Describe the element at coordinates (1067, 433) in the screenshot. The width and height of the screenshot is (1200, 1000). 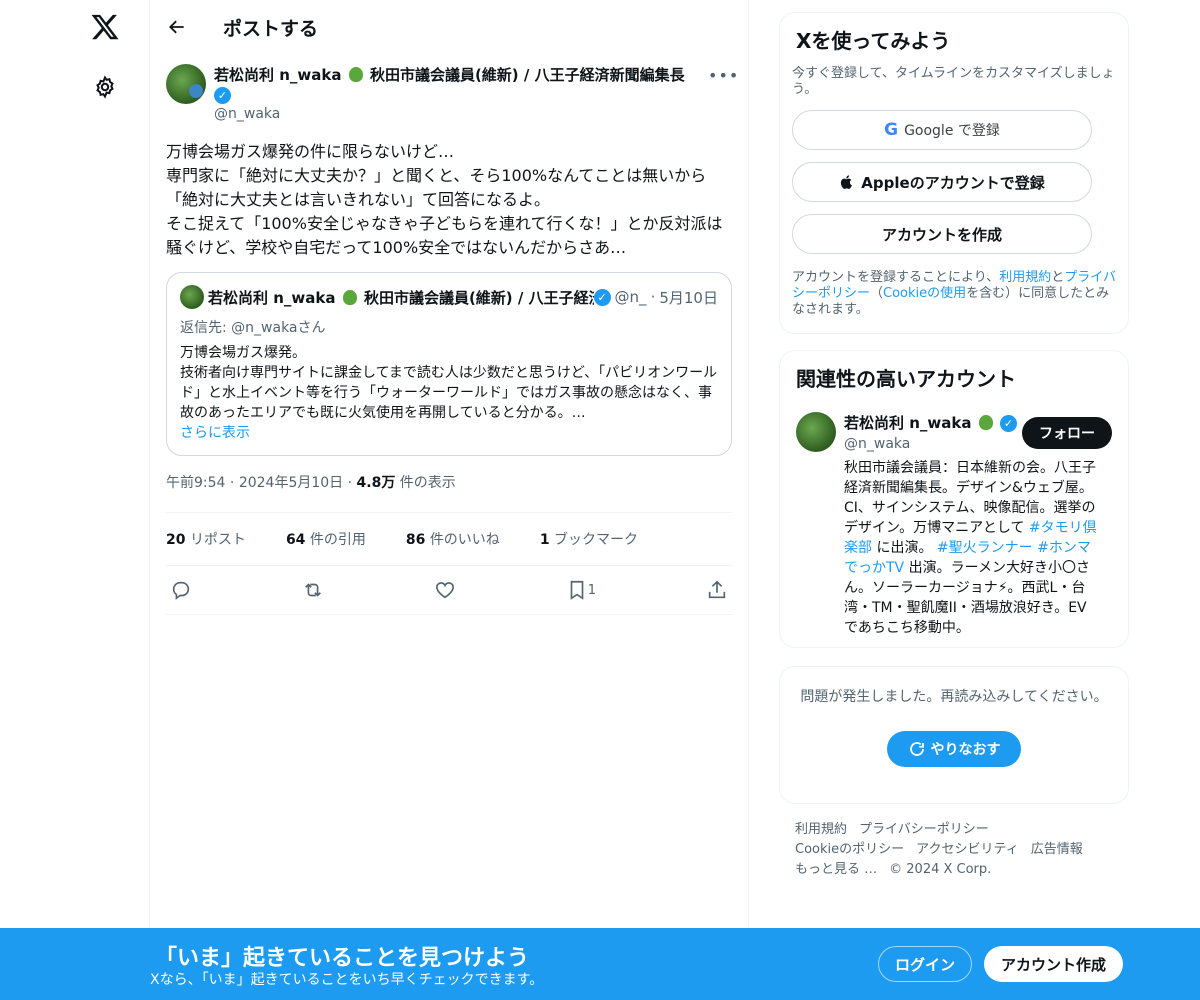
I see `follow-button: フォロー` at that location.